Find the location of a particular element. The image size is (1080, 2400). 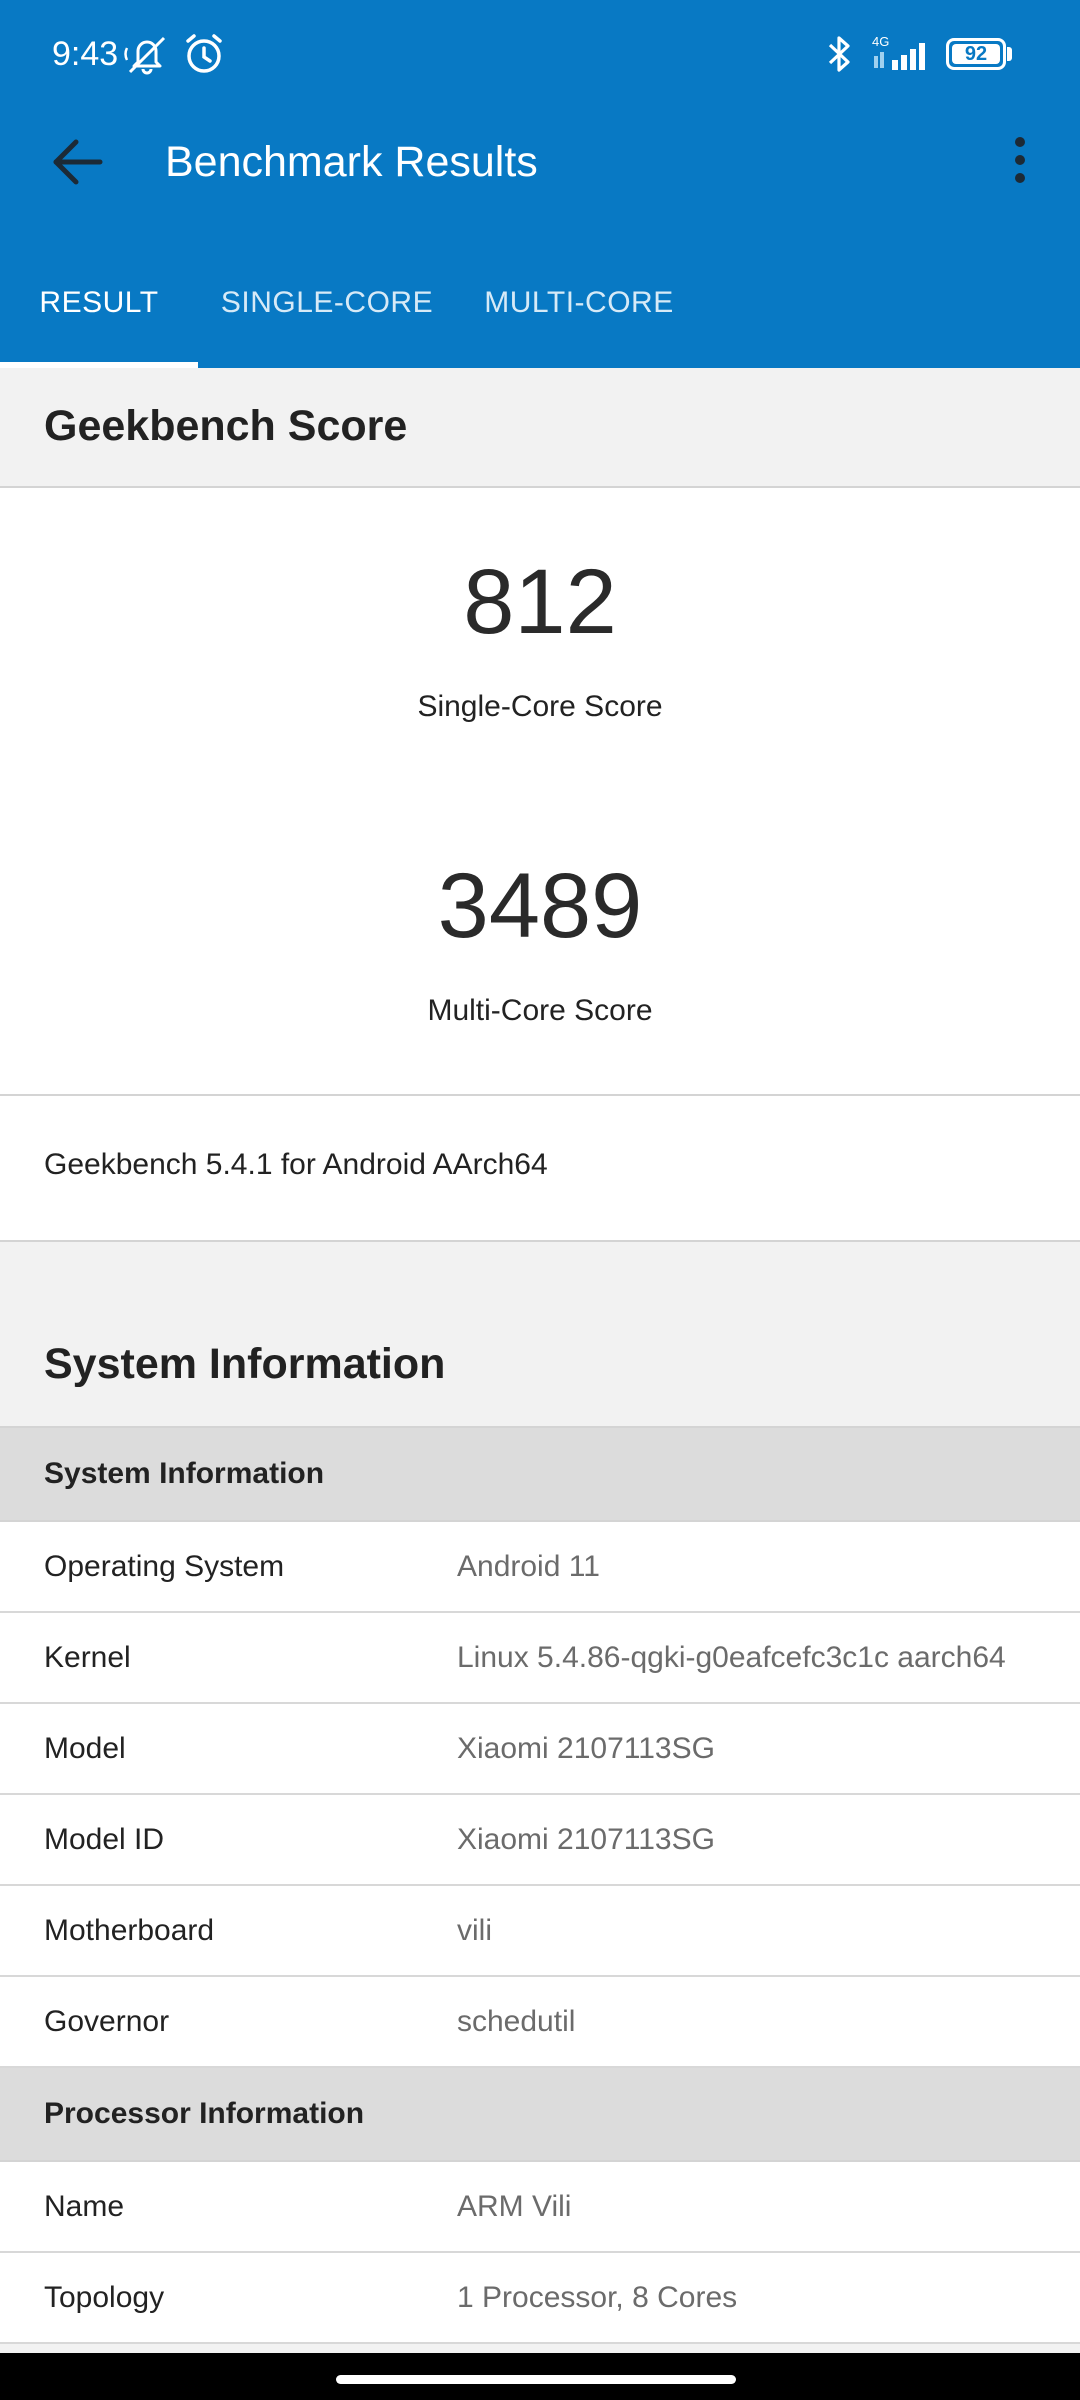

info-row-name: Name ARM Vili is located at coordinates (540, 2207).